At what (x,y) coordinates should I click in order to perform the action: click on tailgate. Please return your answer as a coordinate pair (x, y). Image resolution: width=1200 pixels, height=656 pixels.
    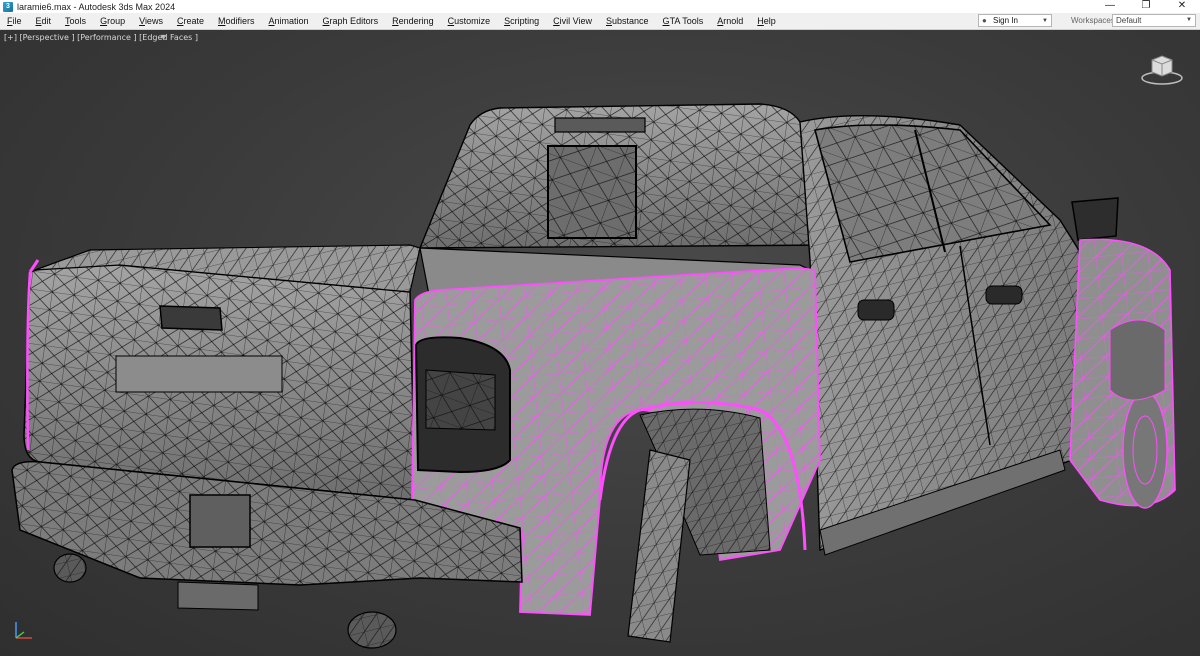
    Looking at the image, I should click on (219, 380).